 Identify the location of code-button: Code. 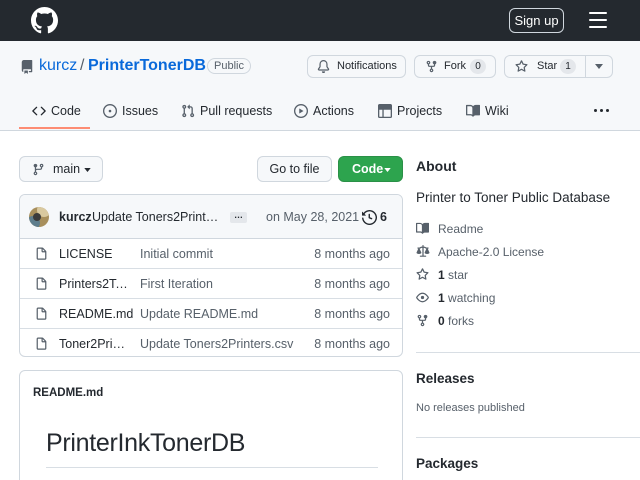
(370, 169).